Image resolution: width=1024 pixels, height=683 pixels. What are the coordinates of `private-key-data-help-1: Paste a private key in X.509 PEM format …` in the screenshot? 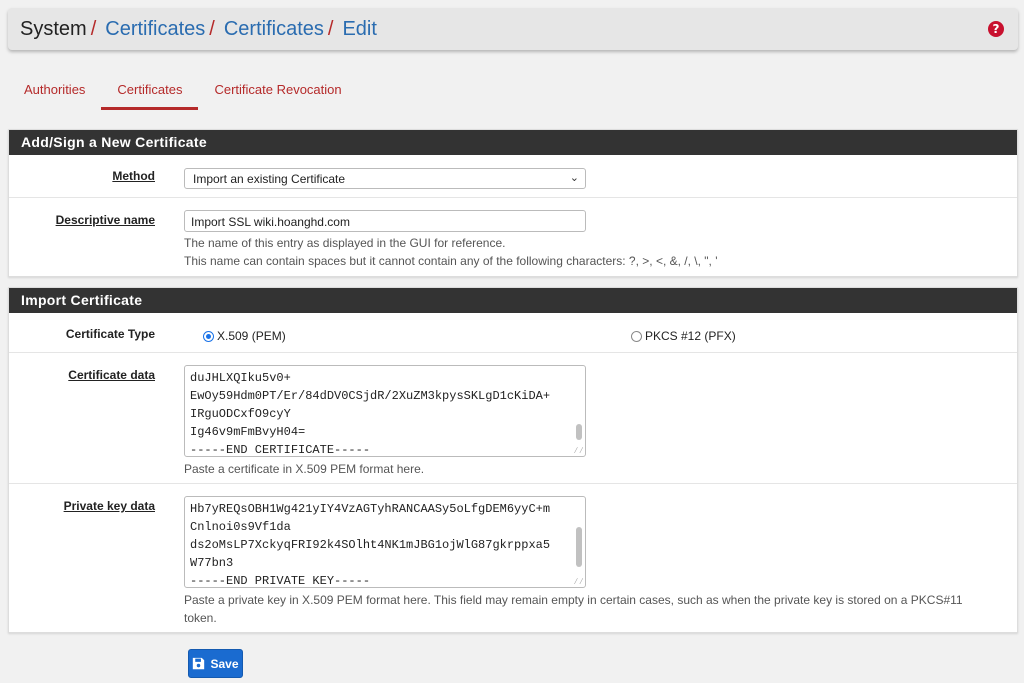 It's located at (573, 600).